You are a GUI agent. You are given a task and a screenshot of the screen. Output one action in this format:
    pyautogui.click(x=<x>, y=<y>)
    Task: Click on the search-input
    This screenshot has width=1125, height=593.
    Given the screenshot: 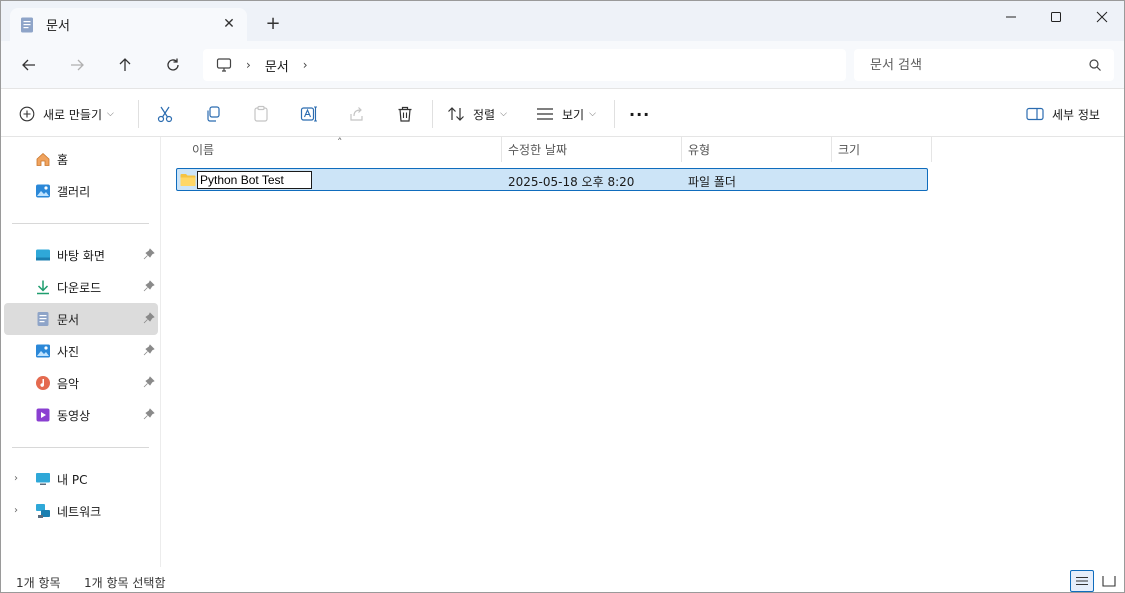 What is the action you would take?
    pyautogui.click(x=975, y=65)
    